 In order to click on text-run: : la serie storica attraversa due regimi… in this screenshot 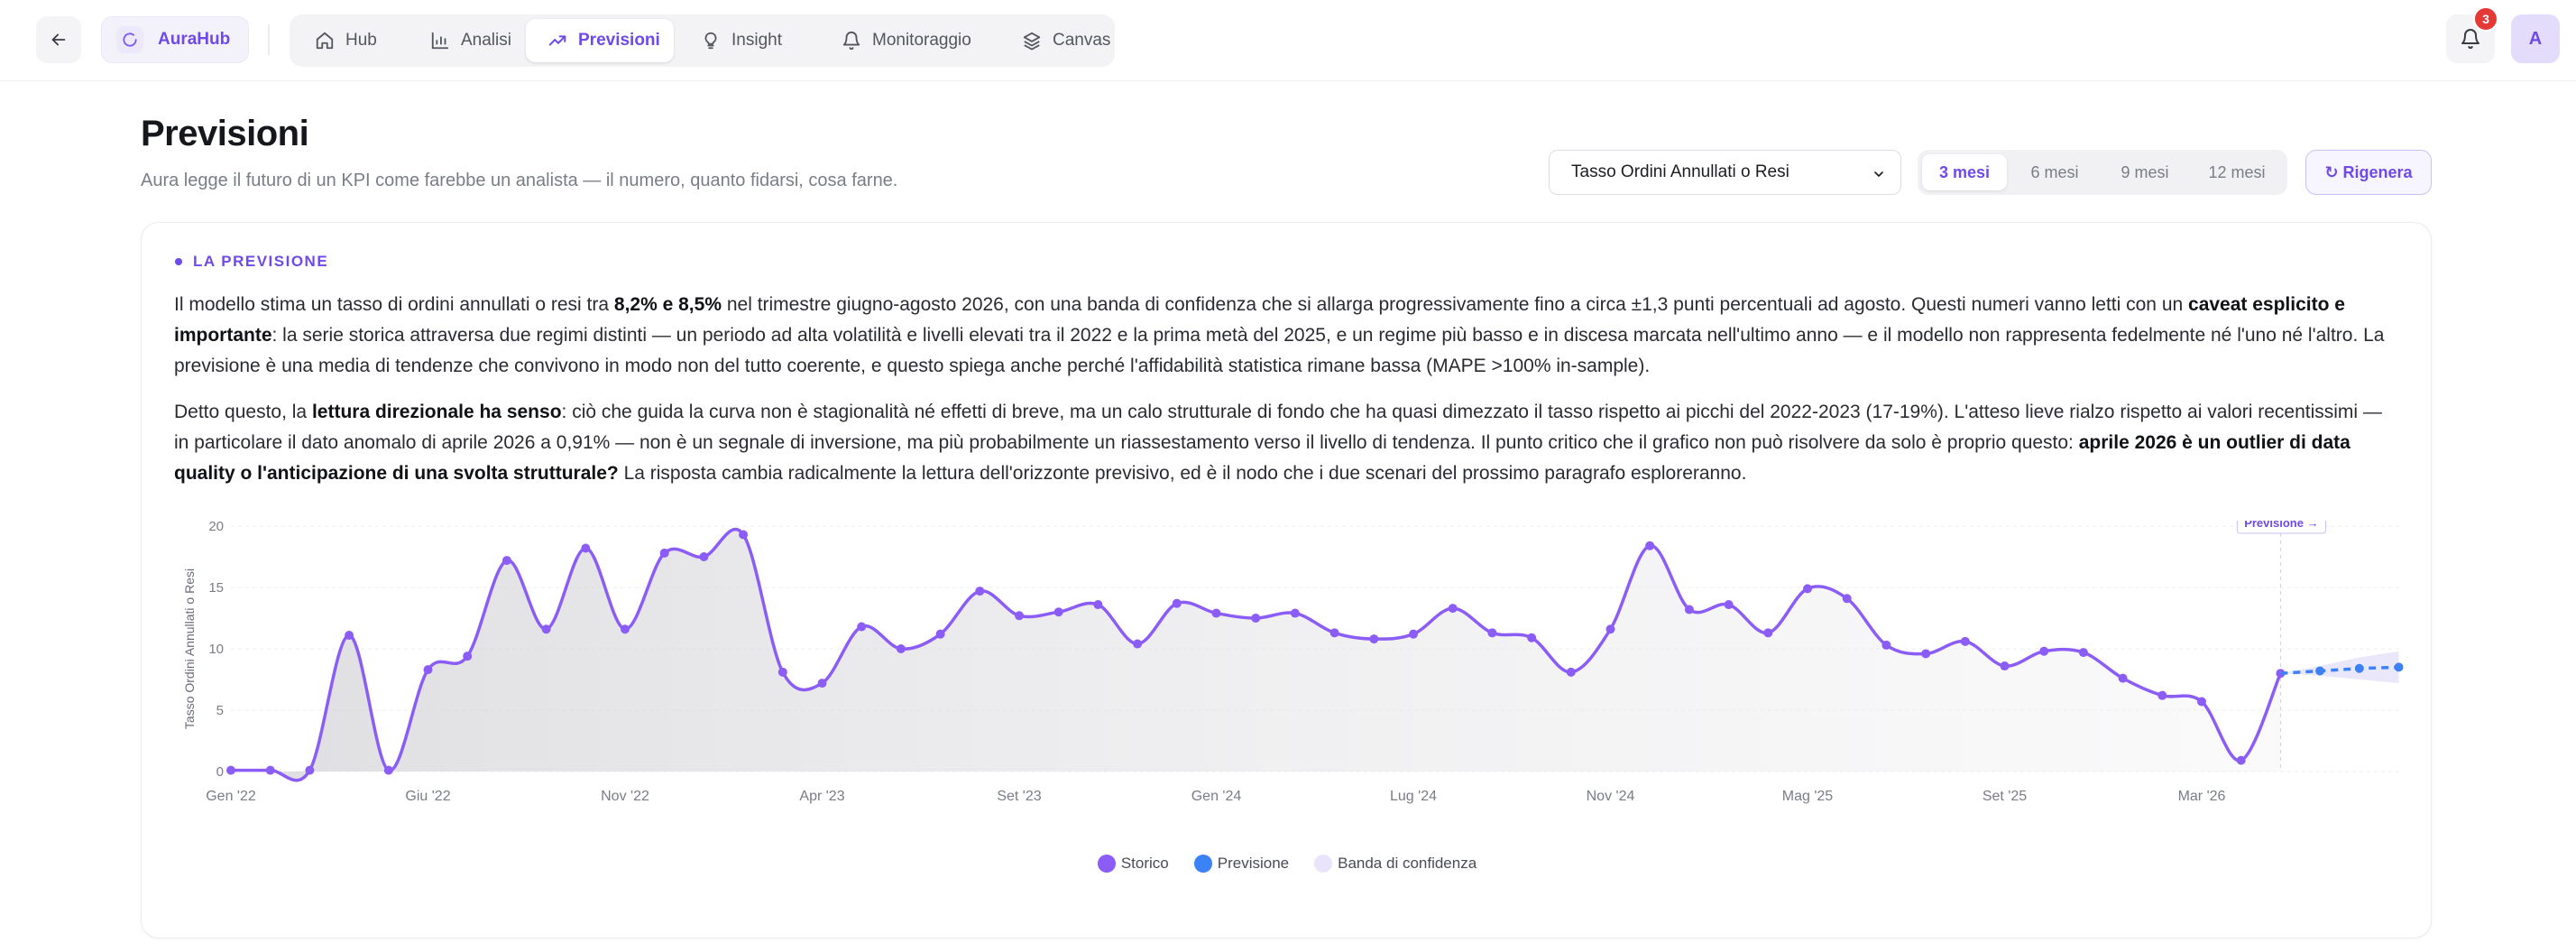, I will do `click(1279, 351)`.